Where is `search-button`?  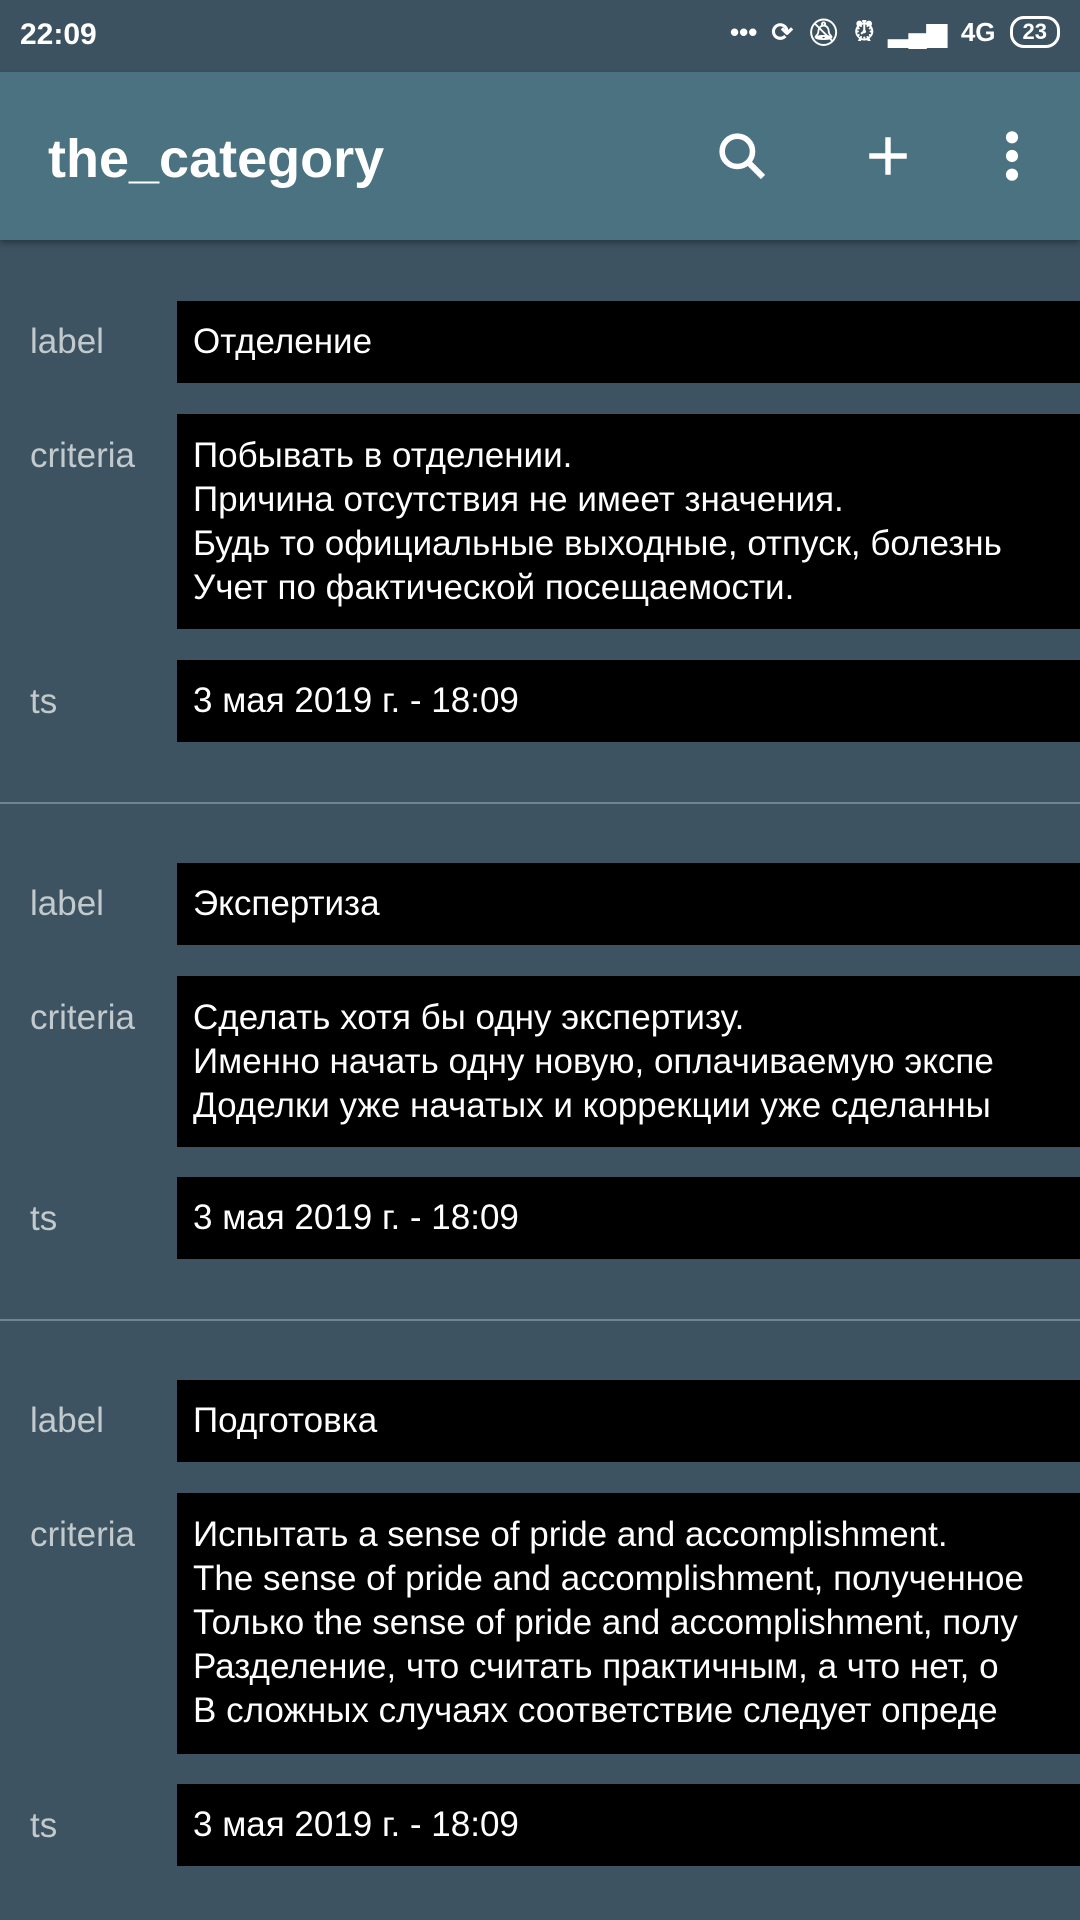
search-button is located at coordinates (742, 156).